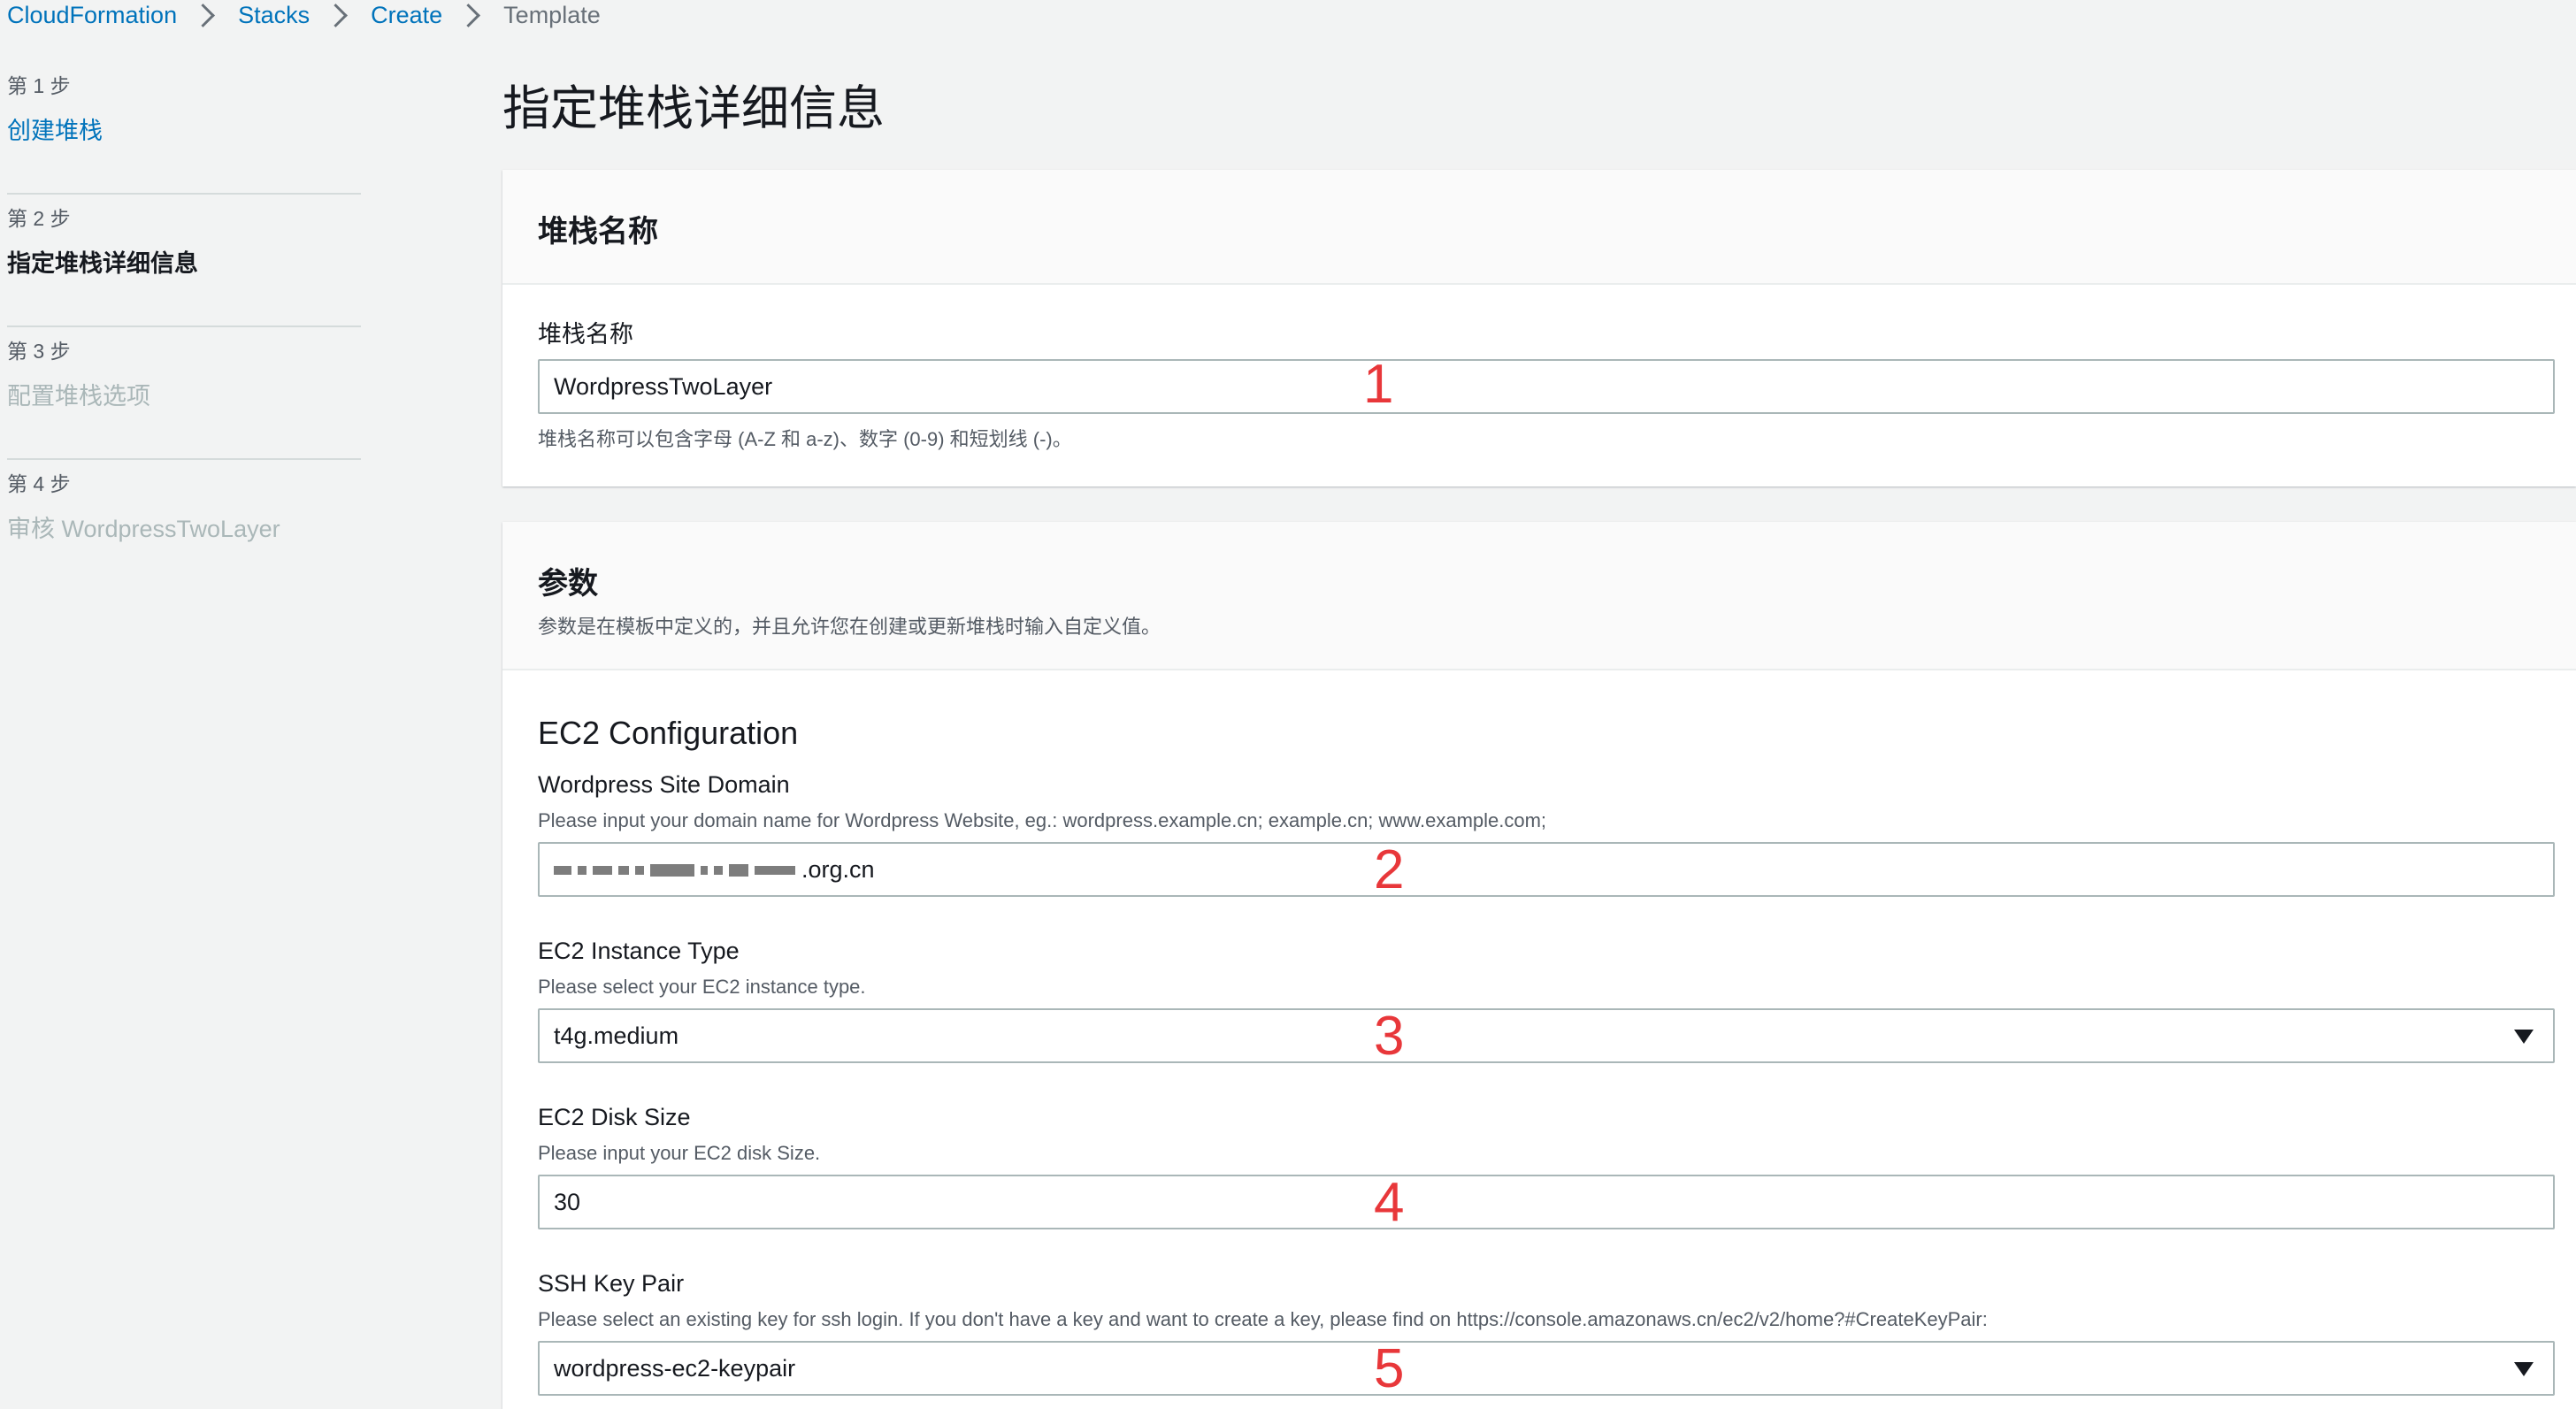  Describe the element at coordinates (675, 1368) in the screenshot. I see `key-pair-value: wordpress-ec2-keypair` at that location.